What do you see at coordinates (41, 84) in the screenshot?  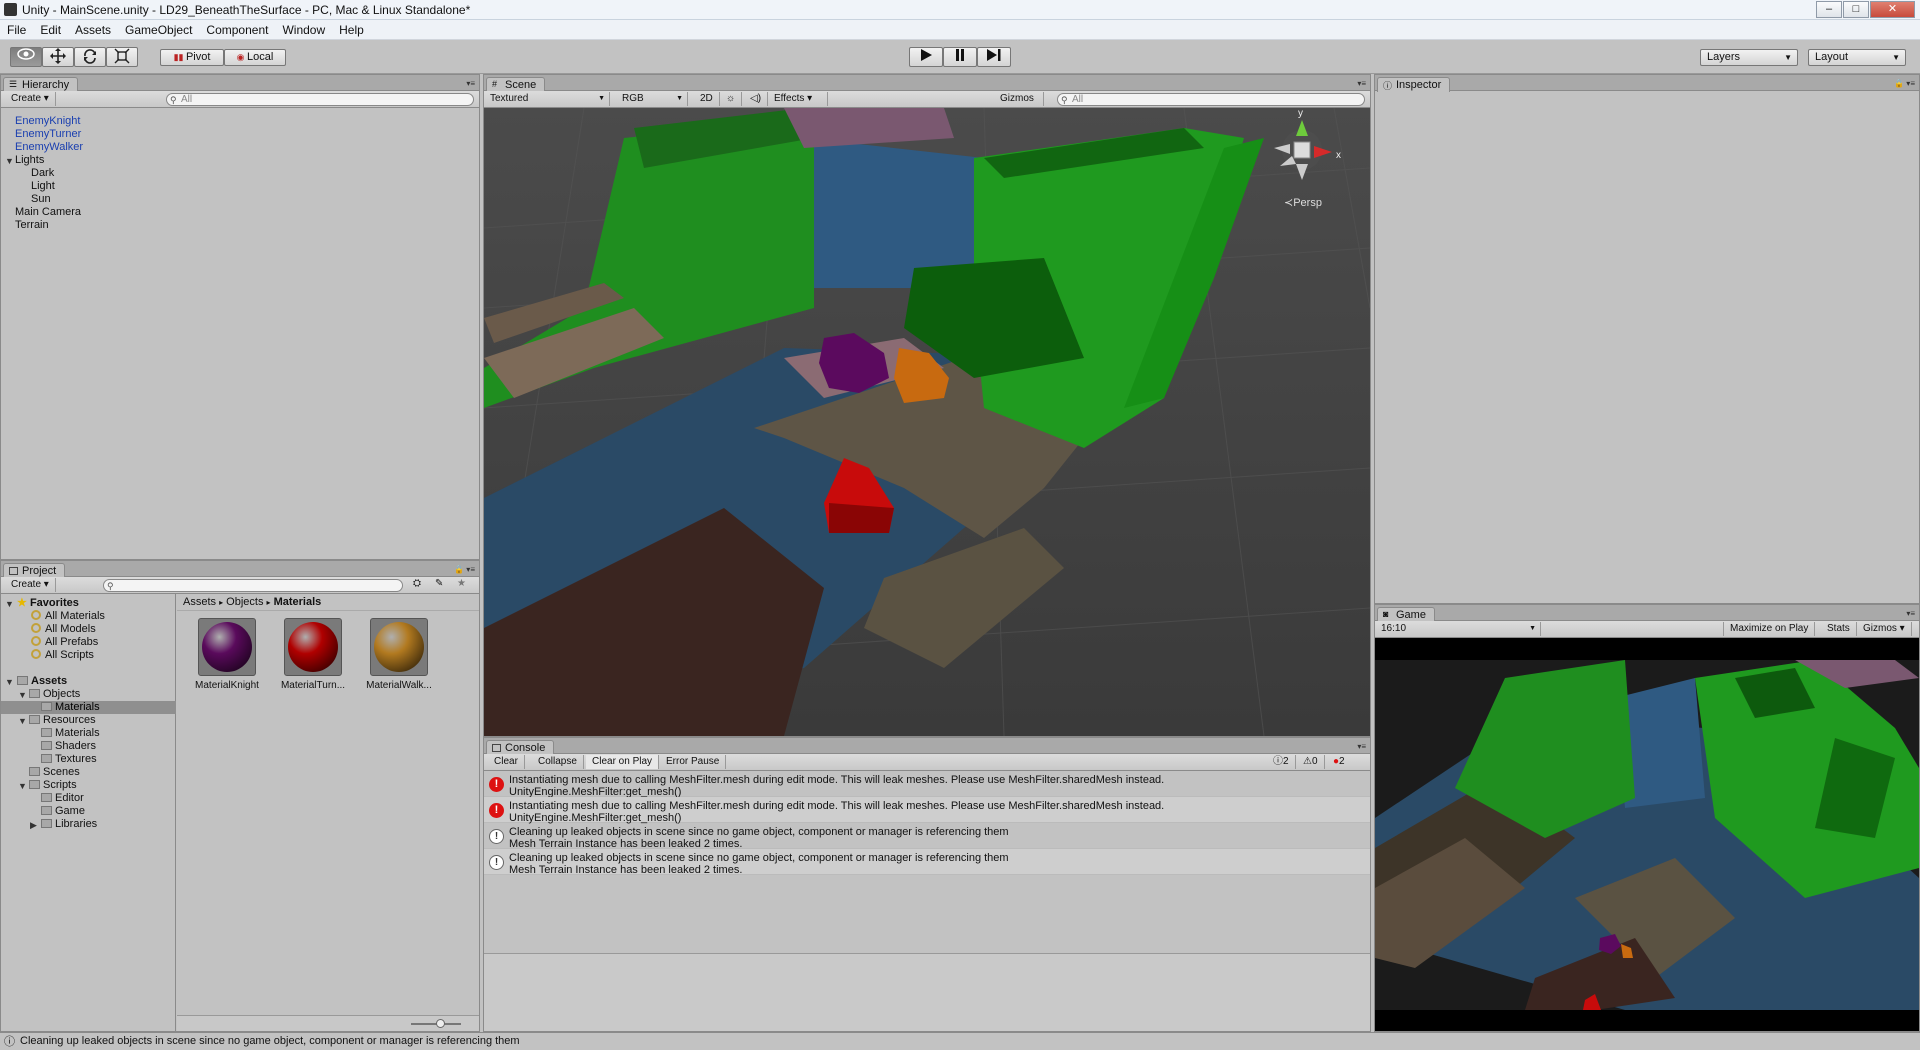 I see `tab-hierarchy: ☰ Hierarchy` at bounding box center [41, 84].